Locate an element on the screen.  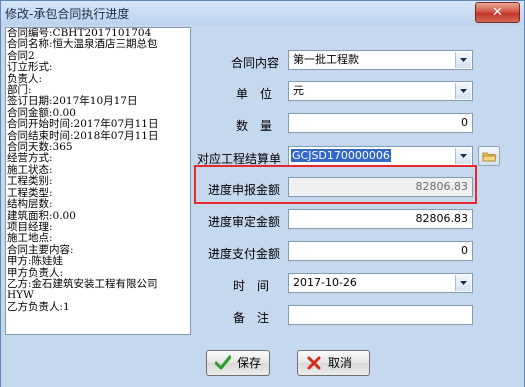
cancel-label: 取消 is located at coordinates (340, 363).